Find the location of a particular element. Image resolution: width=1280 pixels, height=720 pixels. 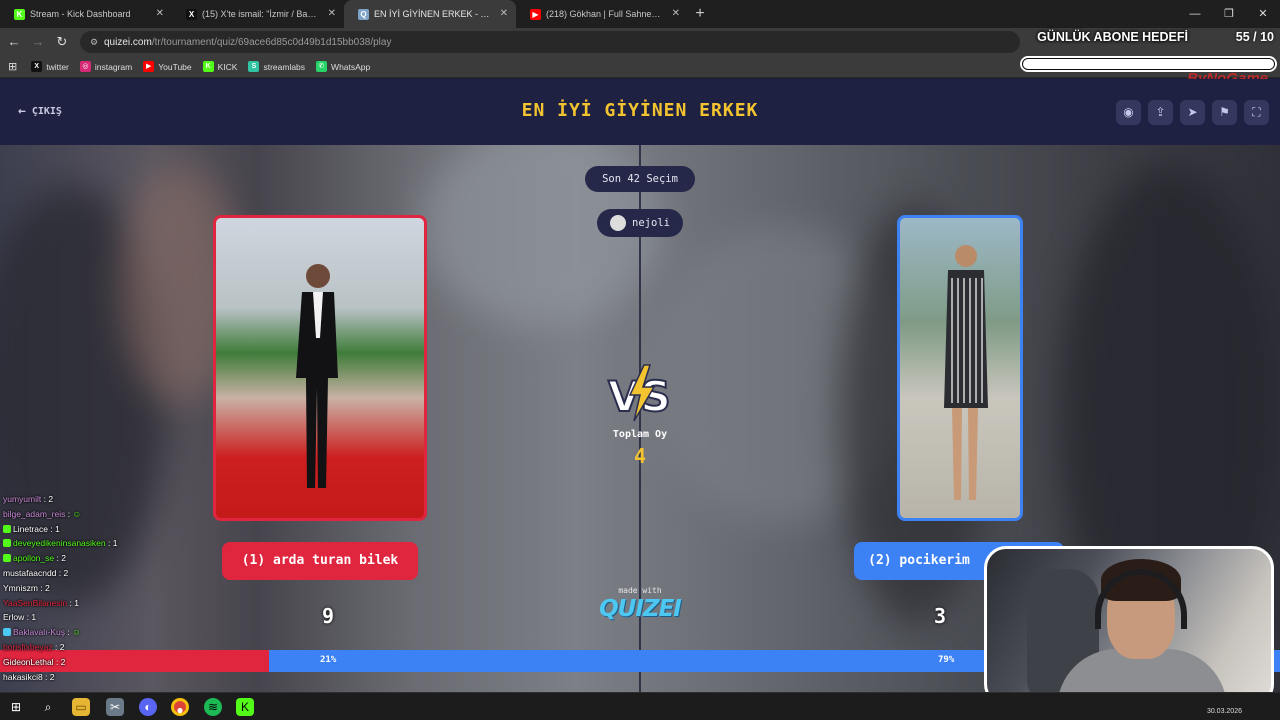

chat-message: Erlow : 1 is located at coordinates (20, 617).